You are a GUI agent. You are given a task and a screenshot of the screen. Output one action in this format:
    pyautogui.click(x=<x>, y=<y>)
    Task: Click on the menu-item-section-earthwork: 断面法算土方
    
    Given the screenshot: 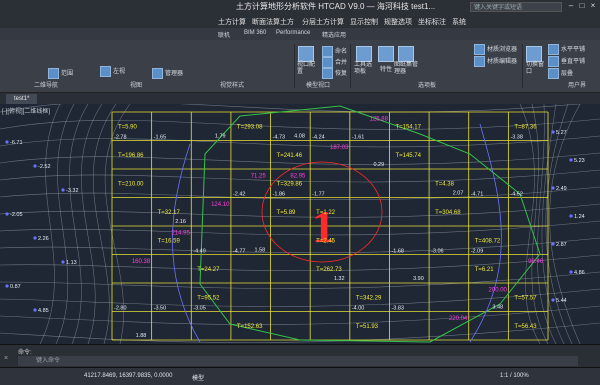 What is the action you would take?
    pyautogui.click(x=273, y=22)
    